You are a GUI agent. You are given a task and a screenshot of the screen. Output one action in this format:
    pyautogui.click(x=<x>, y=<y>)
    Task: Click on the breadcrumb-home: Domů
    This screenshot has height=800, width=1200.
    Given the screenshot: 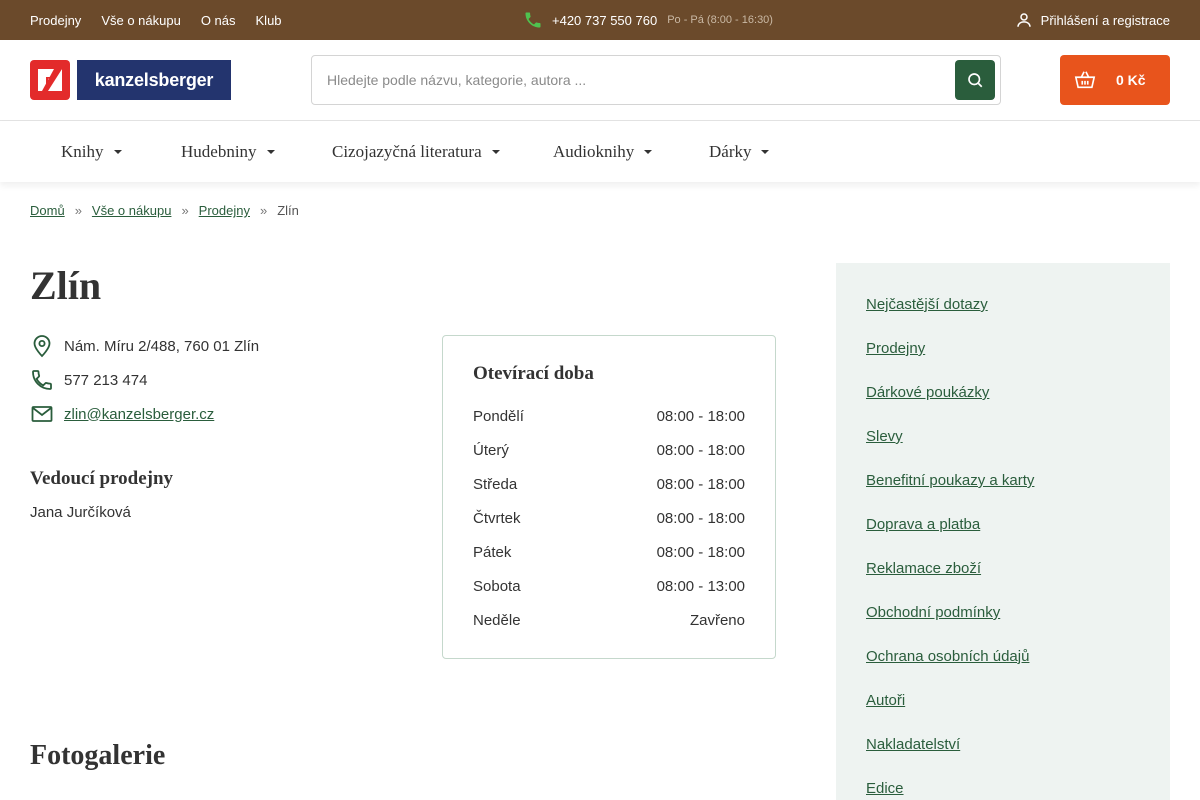 What is the action you would take?
    pyautogui.click(x=47, y=210)
    